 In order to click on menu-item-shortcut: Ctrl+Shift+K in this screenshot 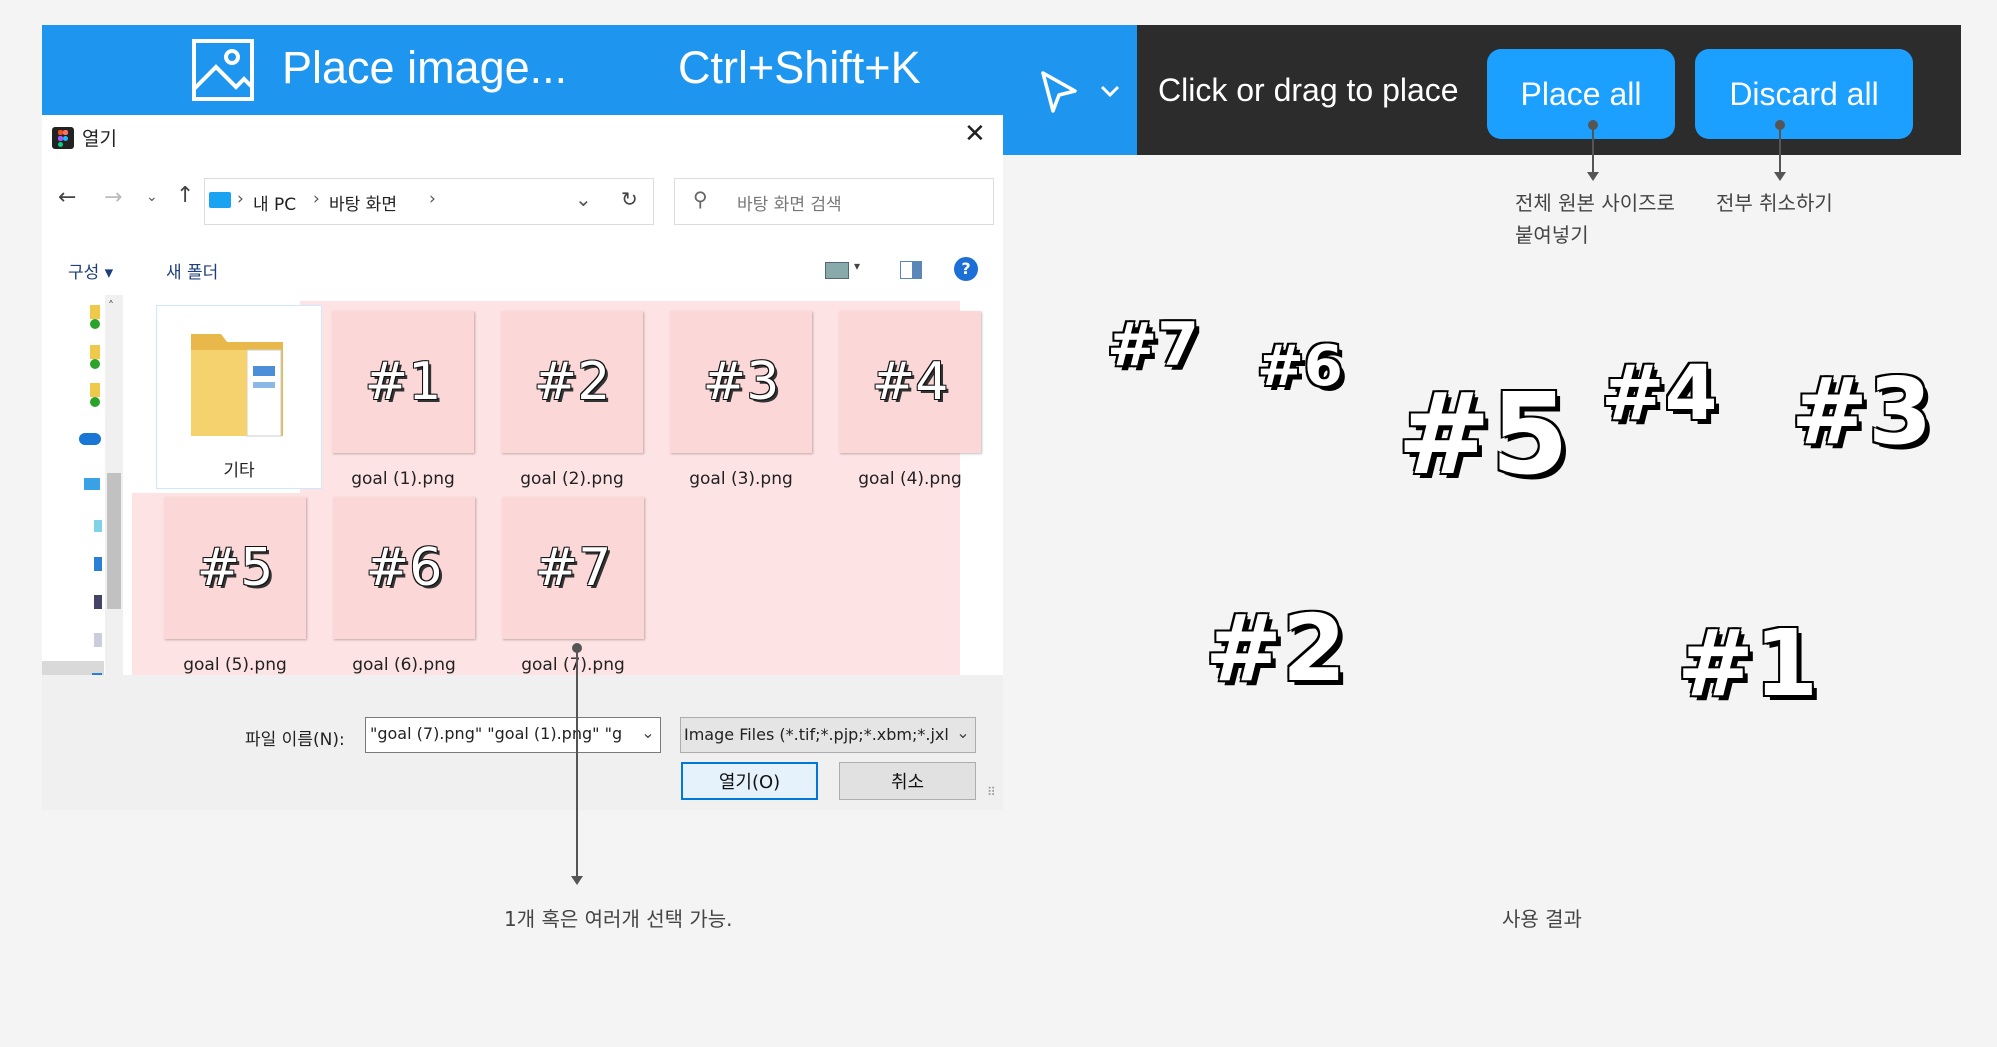, I will do `click(799, 67)`.